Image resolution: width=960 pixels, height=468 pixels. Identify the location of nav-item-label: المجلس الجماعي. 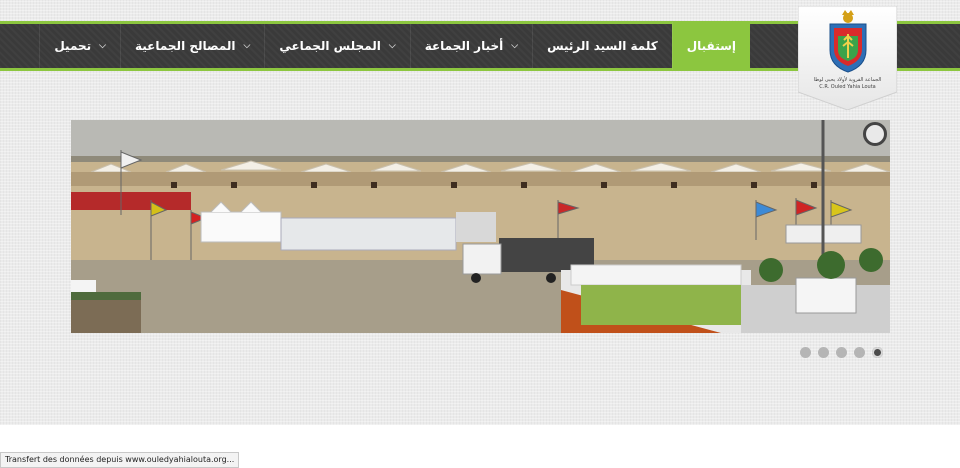
(330, 46).